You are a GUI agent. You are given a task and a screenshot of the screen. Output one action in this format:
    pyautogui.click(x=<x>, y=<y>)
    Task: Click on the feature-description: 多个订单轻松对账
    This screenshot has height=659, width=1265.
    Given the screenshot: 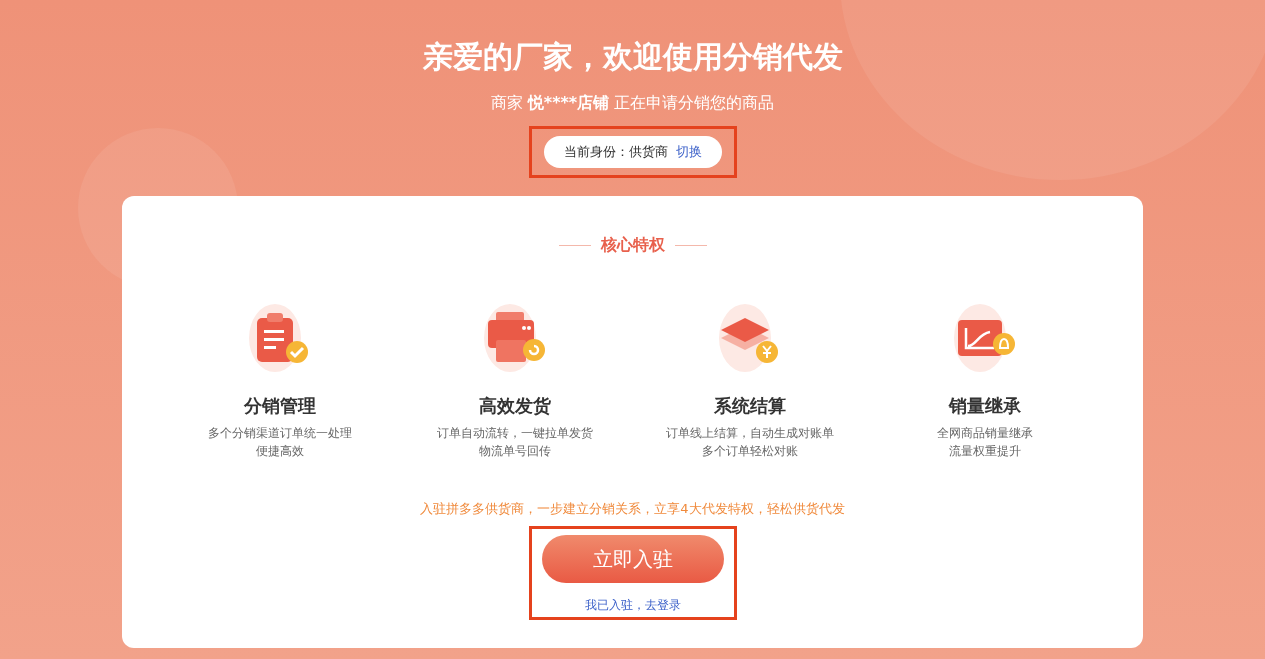 What is the action you would take?
    pyautogui.click(x=750, y=451)
    